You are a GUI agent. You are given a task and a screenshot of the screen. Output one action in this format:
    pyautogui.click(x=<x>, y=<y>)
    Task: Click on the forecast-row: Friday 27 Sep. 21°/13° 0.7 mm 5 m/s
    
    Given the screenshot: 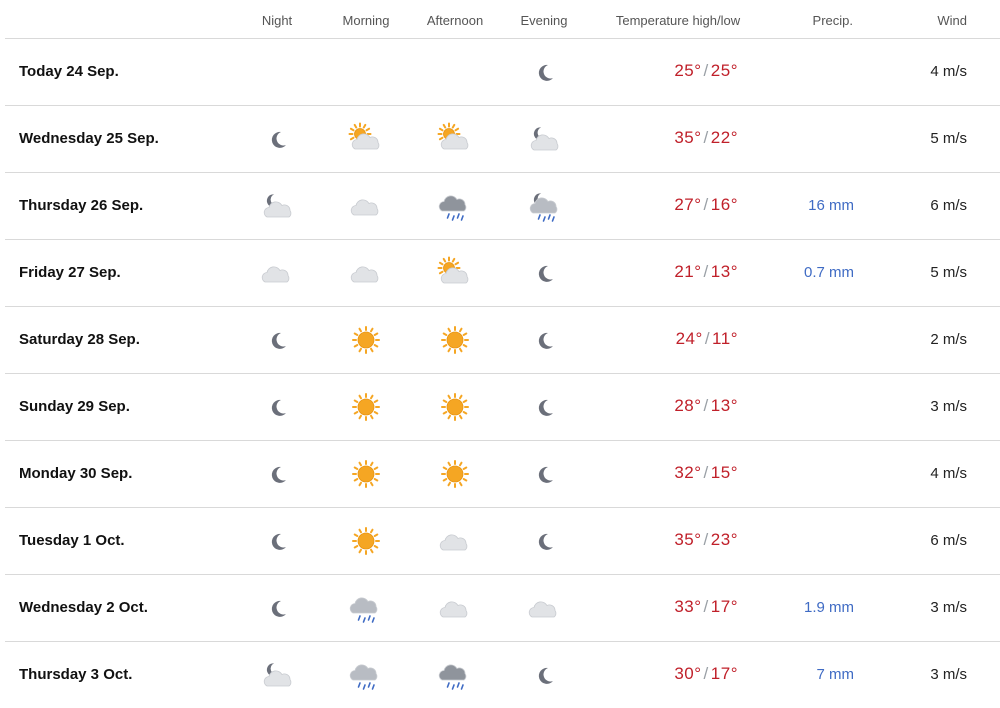 What is the action you would take?
    pyautogui.click(x=502, y=273)
    